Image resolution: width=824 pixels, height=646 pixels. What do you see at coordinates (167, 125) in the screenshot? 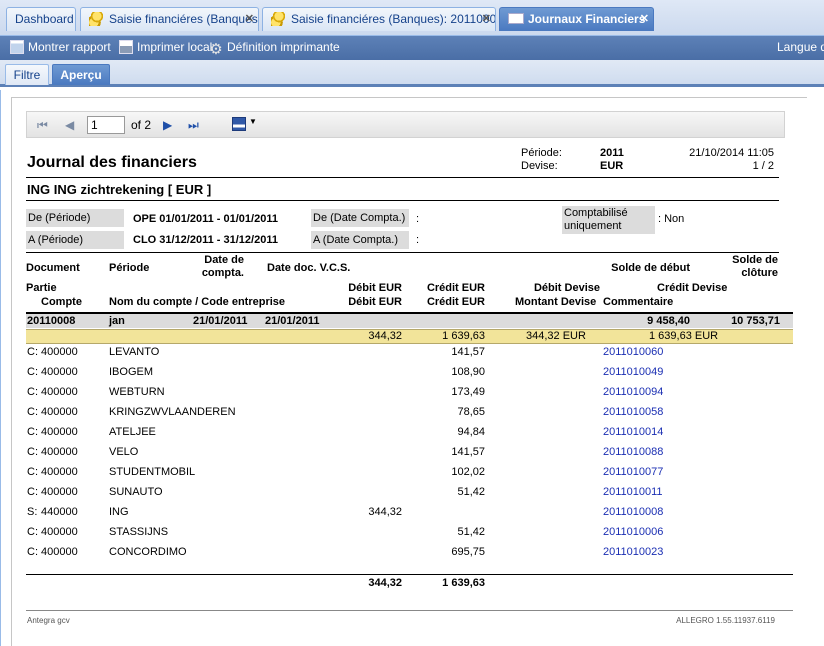
I see `next-page-icon: ▶` at bounding box center [167, 125].